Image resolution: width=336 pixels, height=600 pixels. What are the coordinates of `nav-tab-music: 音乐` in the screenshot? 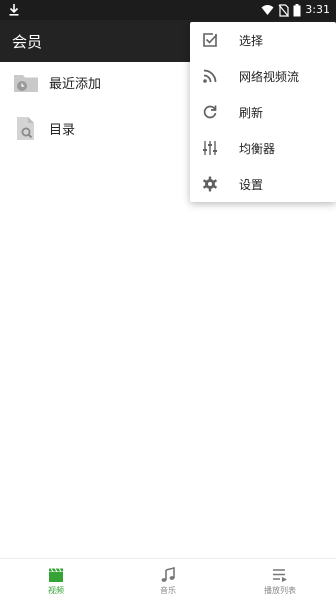 It's located at (168, 579).